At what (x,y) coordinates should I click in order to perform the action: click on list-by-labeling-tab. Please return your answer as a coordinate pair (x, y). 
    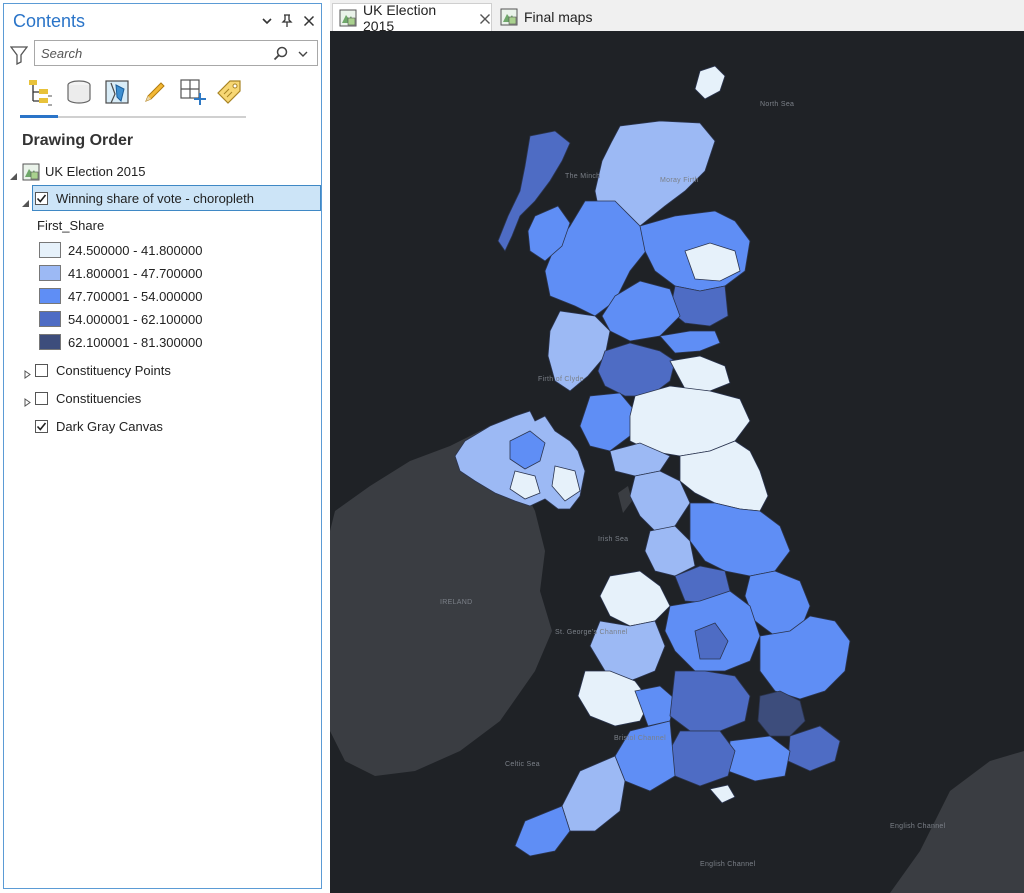
    Looking at the image, I should click on (229, 94).